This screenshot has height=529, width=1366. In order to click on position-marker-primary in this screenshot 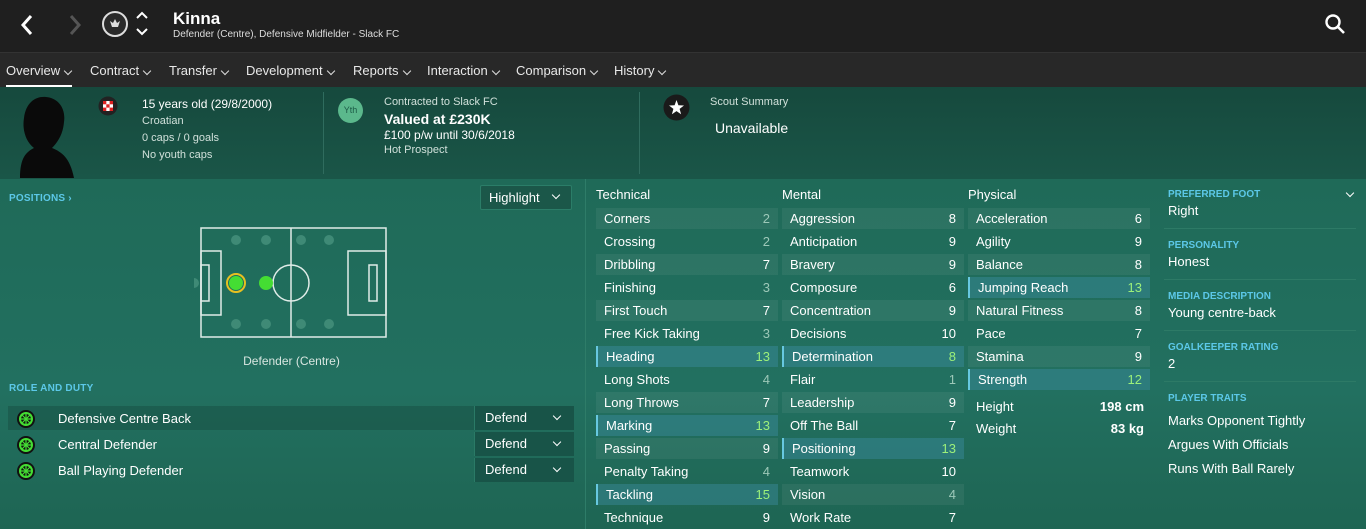, I will do `click(236, 283)`.